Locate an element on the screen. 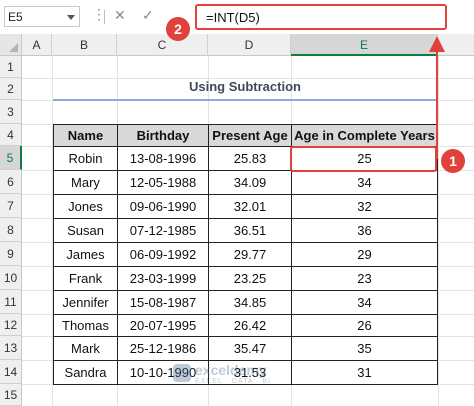  birthday-cell: 25-12-1986 is located at coordinates (163, 348).